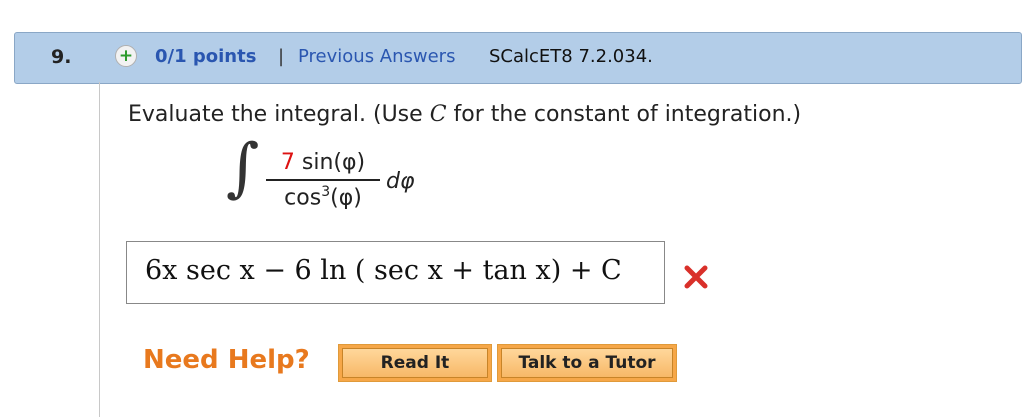 The image size is (1024, 417). Describe the element at coordinates (330, 162) in the screenshot. I see `numerator-rest: sin(φ)` at that location.